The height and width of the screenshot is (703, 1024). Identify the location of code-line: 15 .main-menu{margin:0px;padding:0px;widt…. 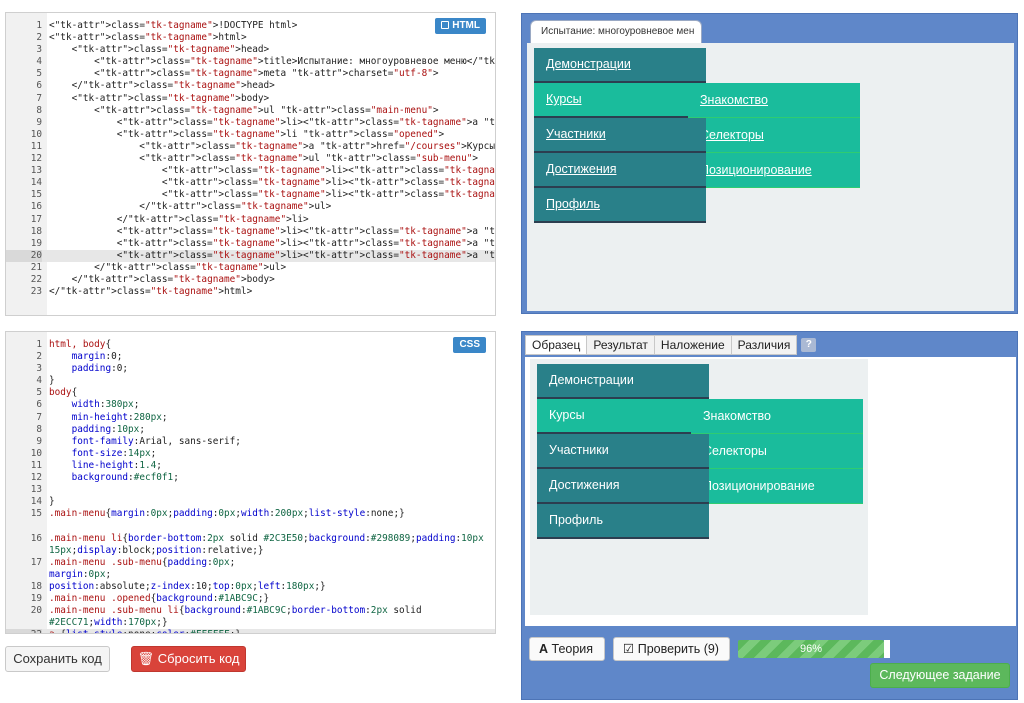
(250, 520).